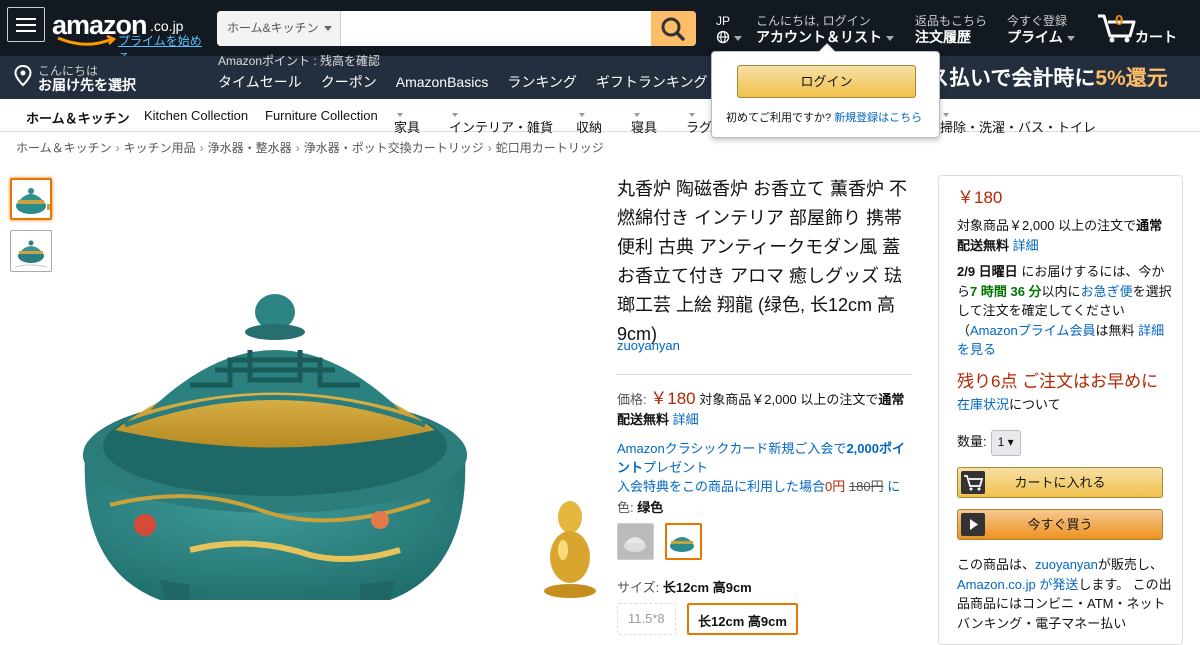 The image size is (1200, 645). Describe the element at coordinates (767, 409) in the screenshot. I see `price-block: 価格: ￥180 対象商品￥2,000 以上の注文で通常配送無料 詳細` at that location.